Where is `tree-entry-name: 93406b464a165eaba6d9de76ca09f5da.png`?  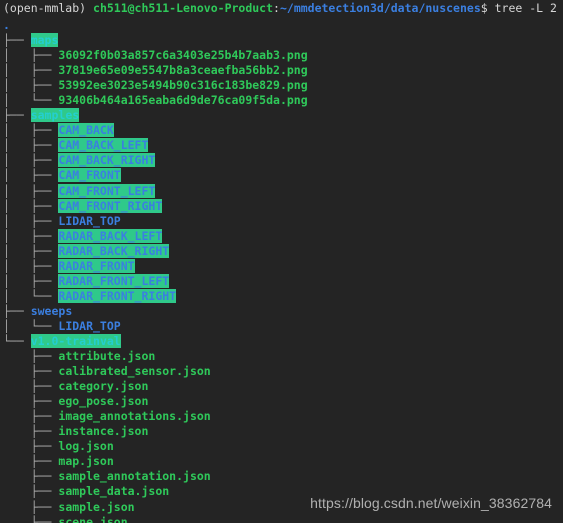
tree-entry-name: 93406b464a165eaba6d9de76ca09f5da.png is located at coordinates (183, 100).